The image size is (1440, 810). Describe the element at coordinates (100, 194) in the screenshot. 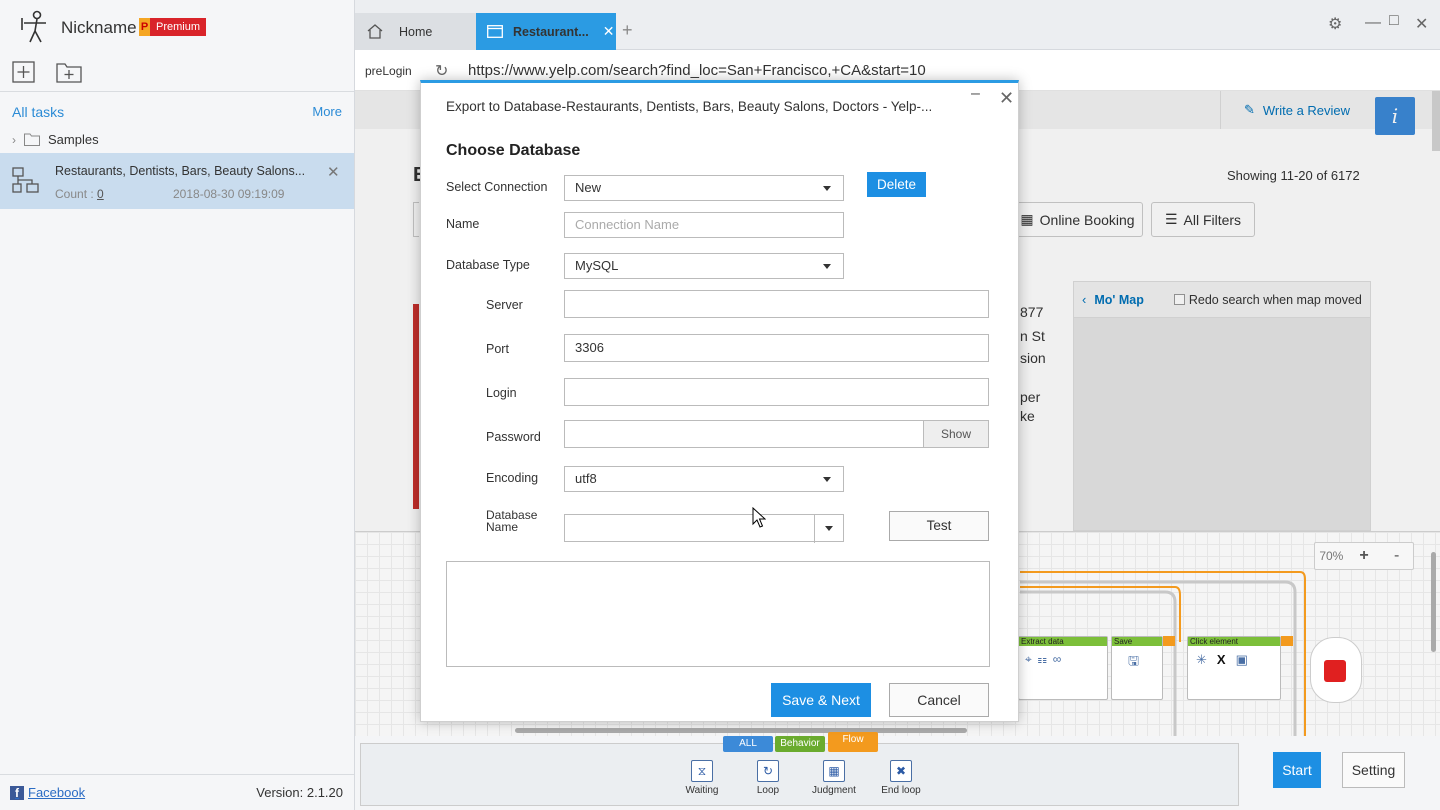

I see `task-count-value: 0` at that location.